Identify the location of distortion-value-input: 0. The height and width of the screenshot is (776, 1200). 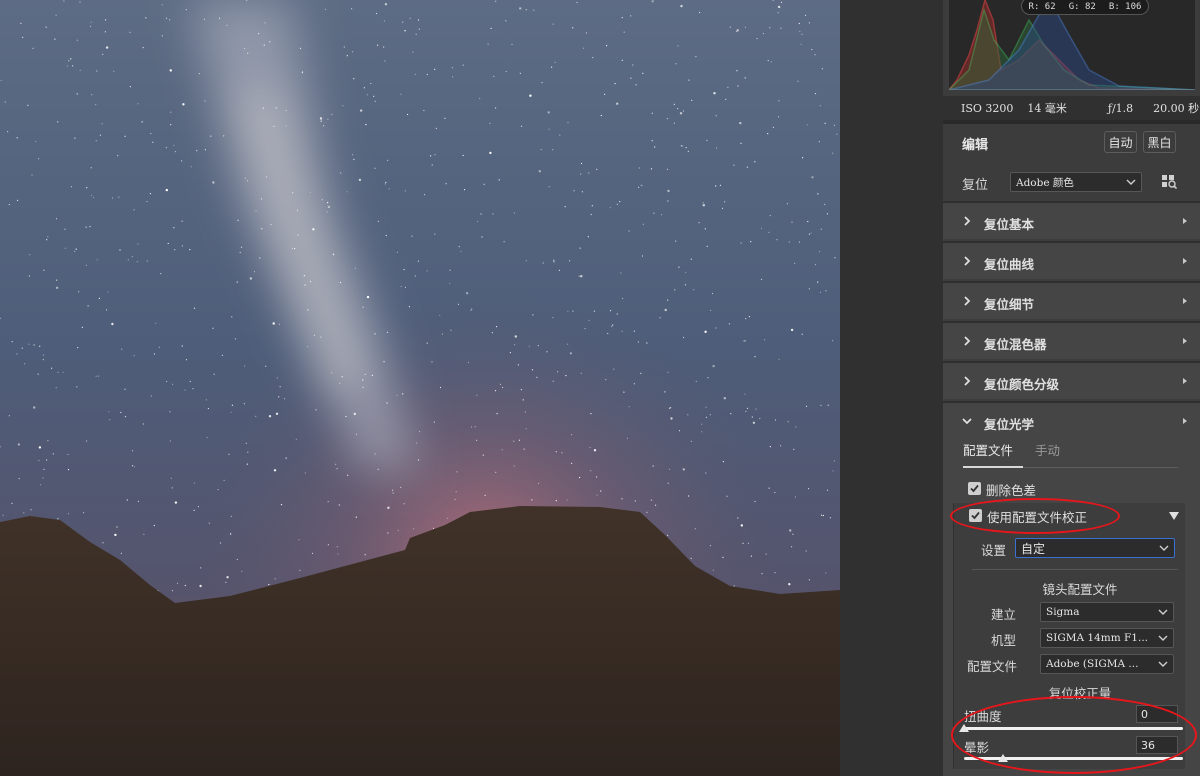
(1157, 714).